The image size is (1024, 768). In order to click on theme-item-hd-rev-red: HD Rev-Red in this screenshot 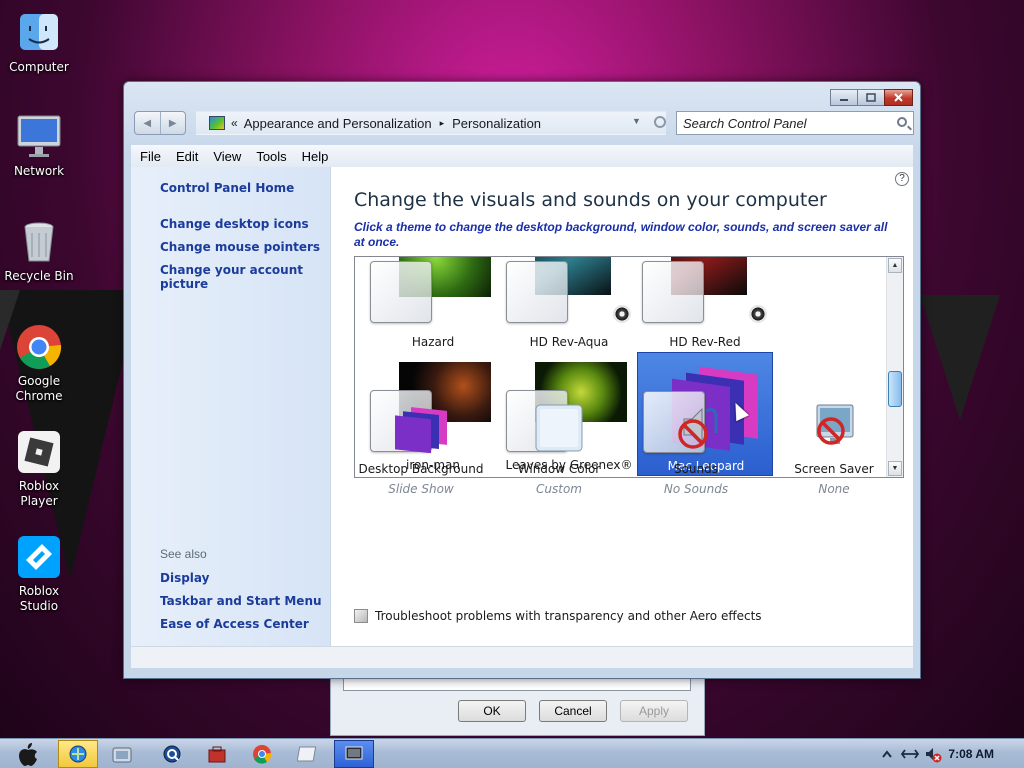, I will do `click(705, 306)`.